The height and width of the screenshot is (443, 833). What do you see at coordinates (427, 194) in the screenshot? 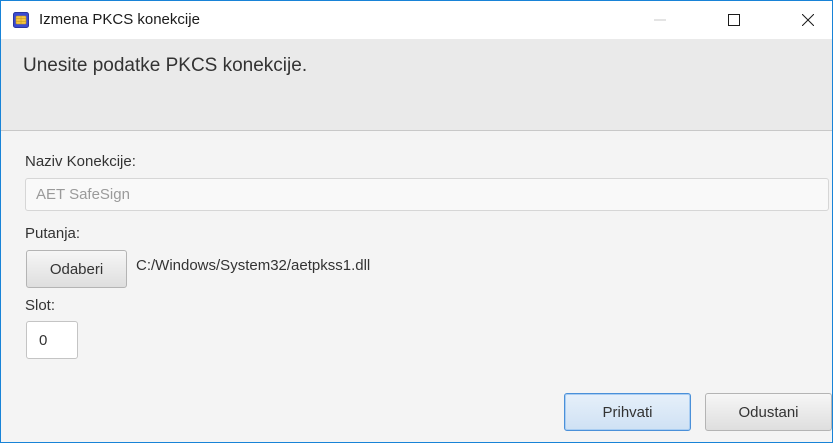
I see `connection-name-field` at bounding box center [427, 194].